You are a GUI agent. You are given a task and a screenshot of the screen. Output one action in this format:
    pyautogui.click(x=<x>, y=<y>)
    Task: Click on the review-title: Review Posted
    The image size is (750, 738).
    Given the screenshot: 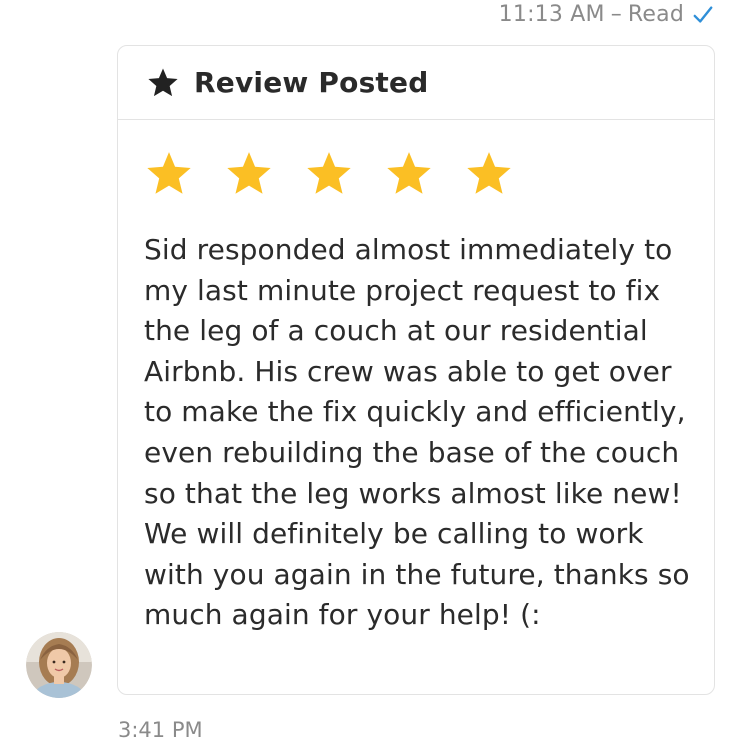 What is the action you would take?
    pyautogui.click(x=311, y=82)
    